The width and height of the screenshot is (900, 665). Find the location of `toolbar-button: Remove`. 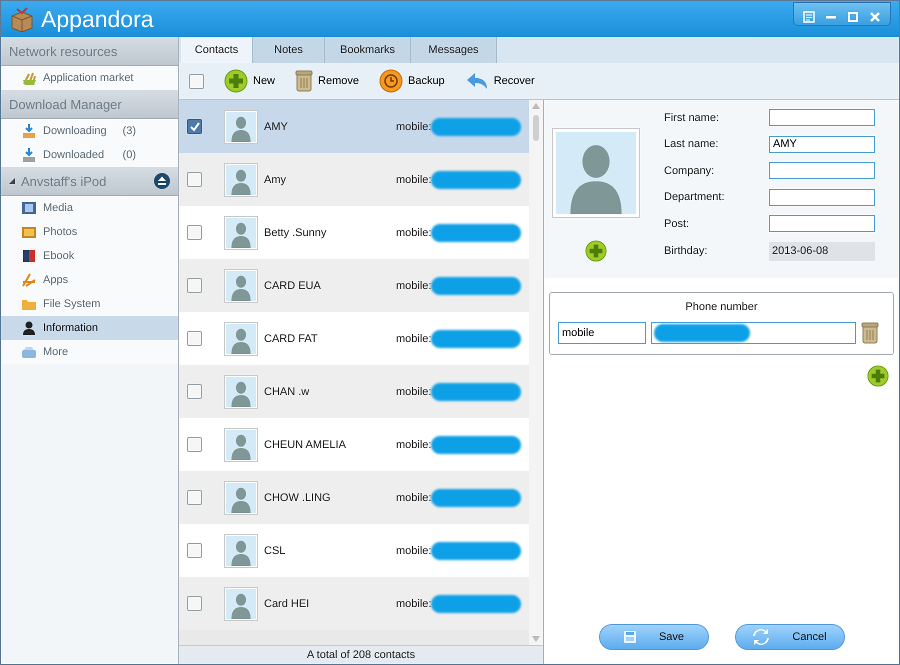

toolbar-button: Remove is located at coordinates (327, 81).